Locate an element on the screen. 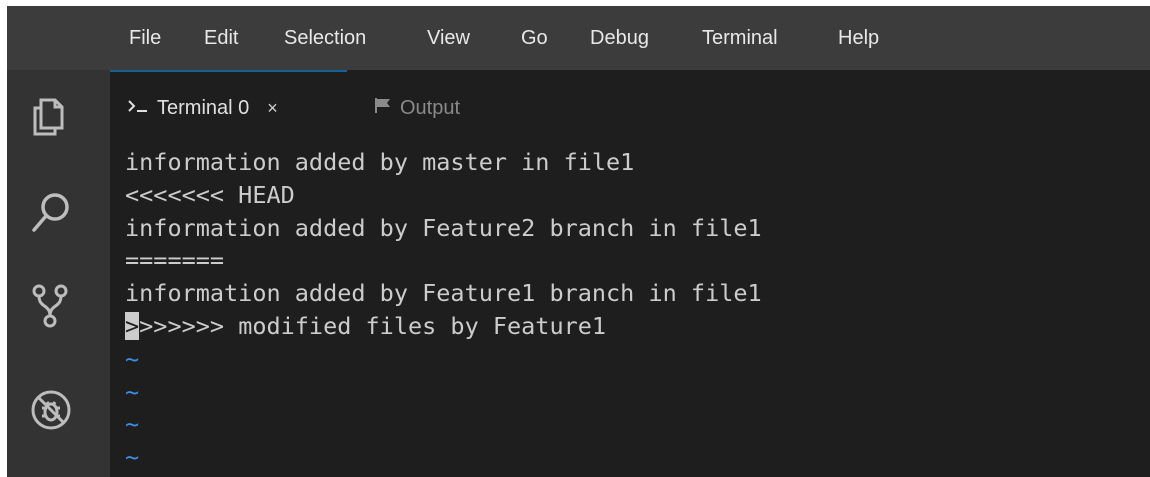 The image size is (1150, 477). terminal-line: information added by master in file1 is located at coordinates (380, 162).